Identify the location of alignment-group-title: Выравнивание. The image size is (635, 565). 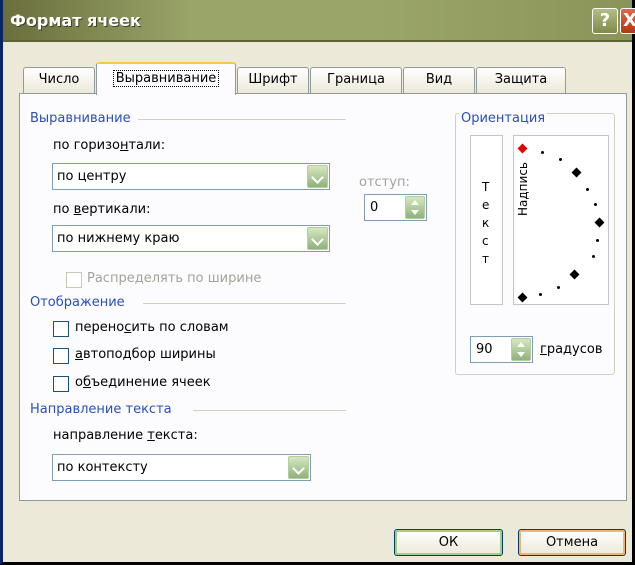
(80, 118).